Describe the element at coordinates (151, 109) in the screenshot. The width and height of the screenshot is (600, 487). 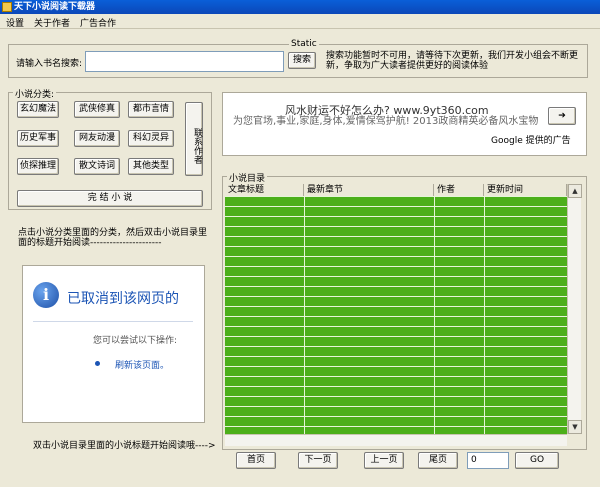
I see `category-dushi-button: 都市言情` at that location.